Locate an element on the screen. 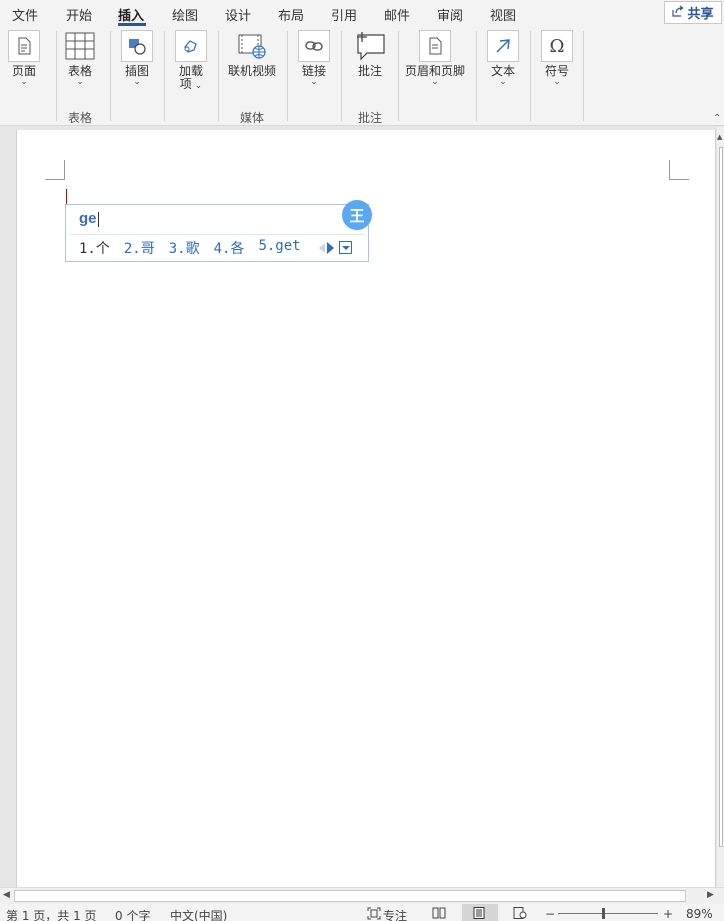 This screenshot has height=921, width=724. focus-label: 专注 is located at coordinates (395, 914).